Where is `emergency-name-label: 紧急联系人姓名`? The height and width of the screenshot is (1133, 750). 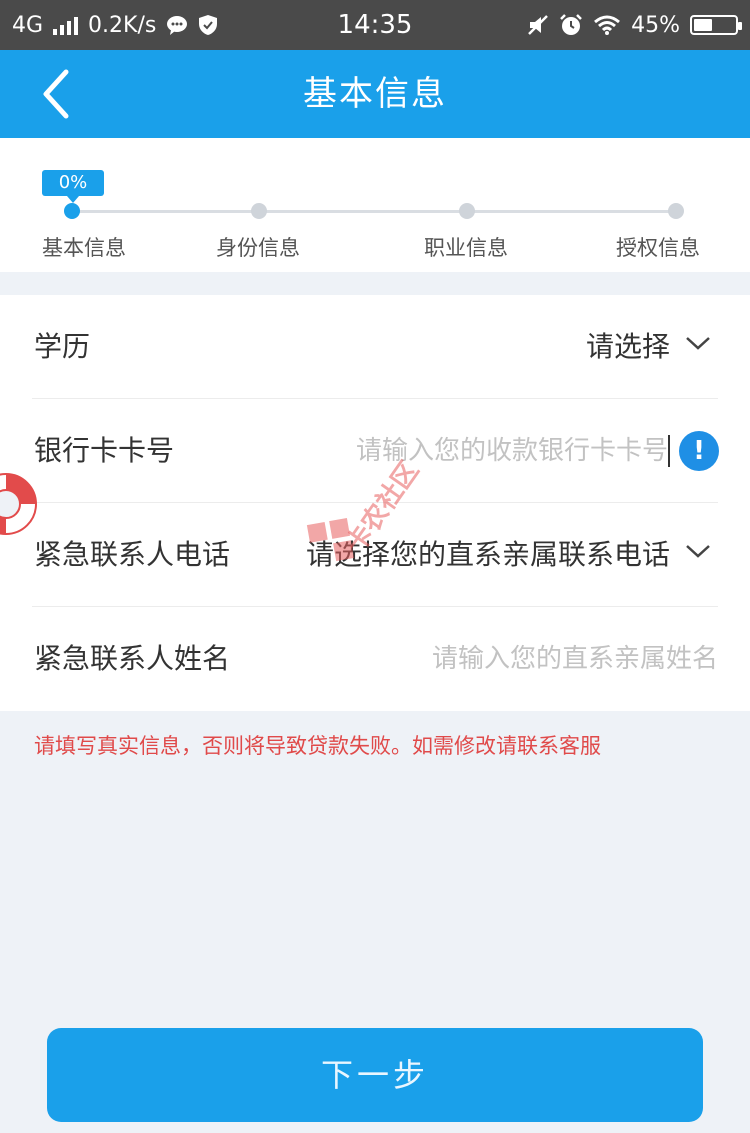
emergency-name-label: 紧急联系人姓名 is located at coordinates (132, 658).